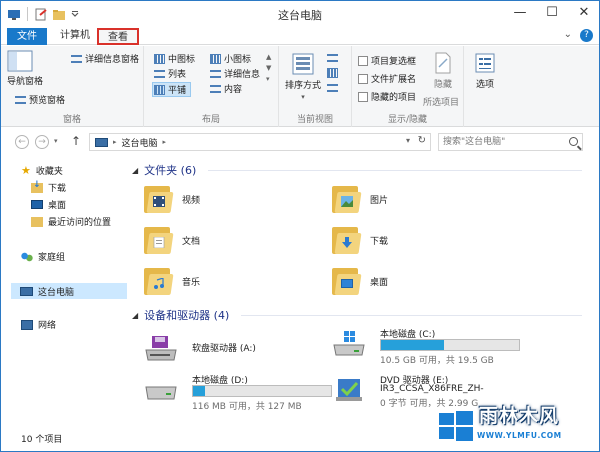 This screenshot has width=600, height=452. Describe the element at coordinates (552, 13) in the screenshot. I see `maximize-button: ☐` at that location.